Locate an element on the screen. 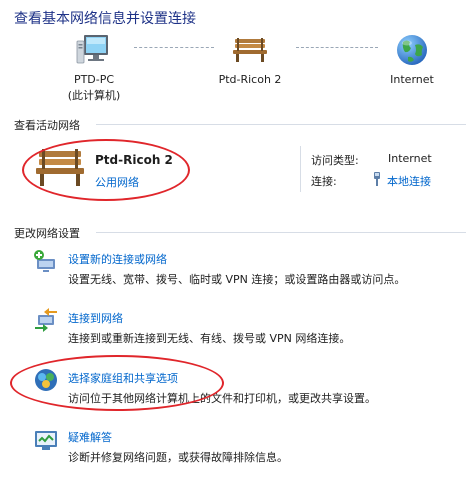 The image size is (475, 486). map-node-computer: PTD-PC (此计算机) is located at coordinates (94, 88).